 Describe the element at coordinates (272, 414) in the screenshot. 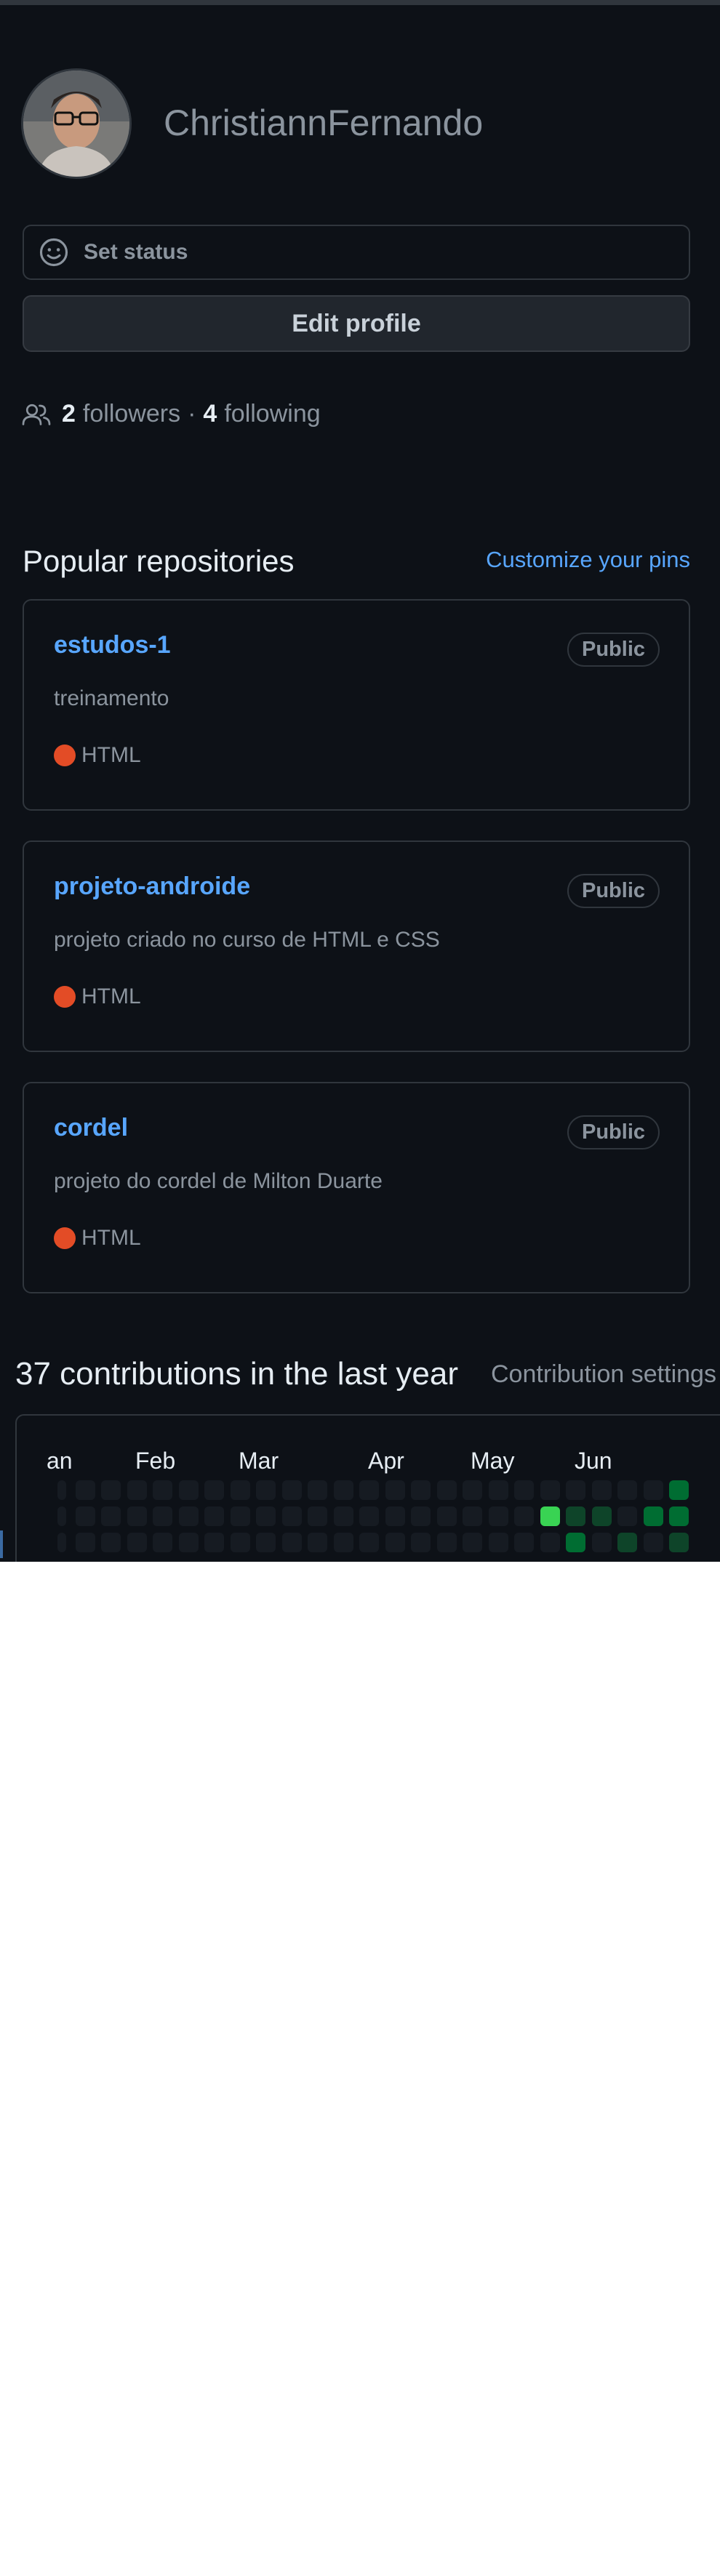

I see `following-label: following` at that location.